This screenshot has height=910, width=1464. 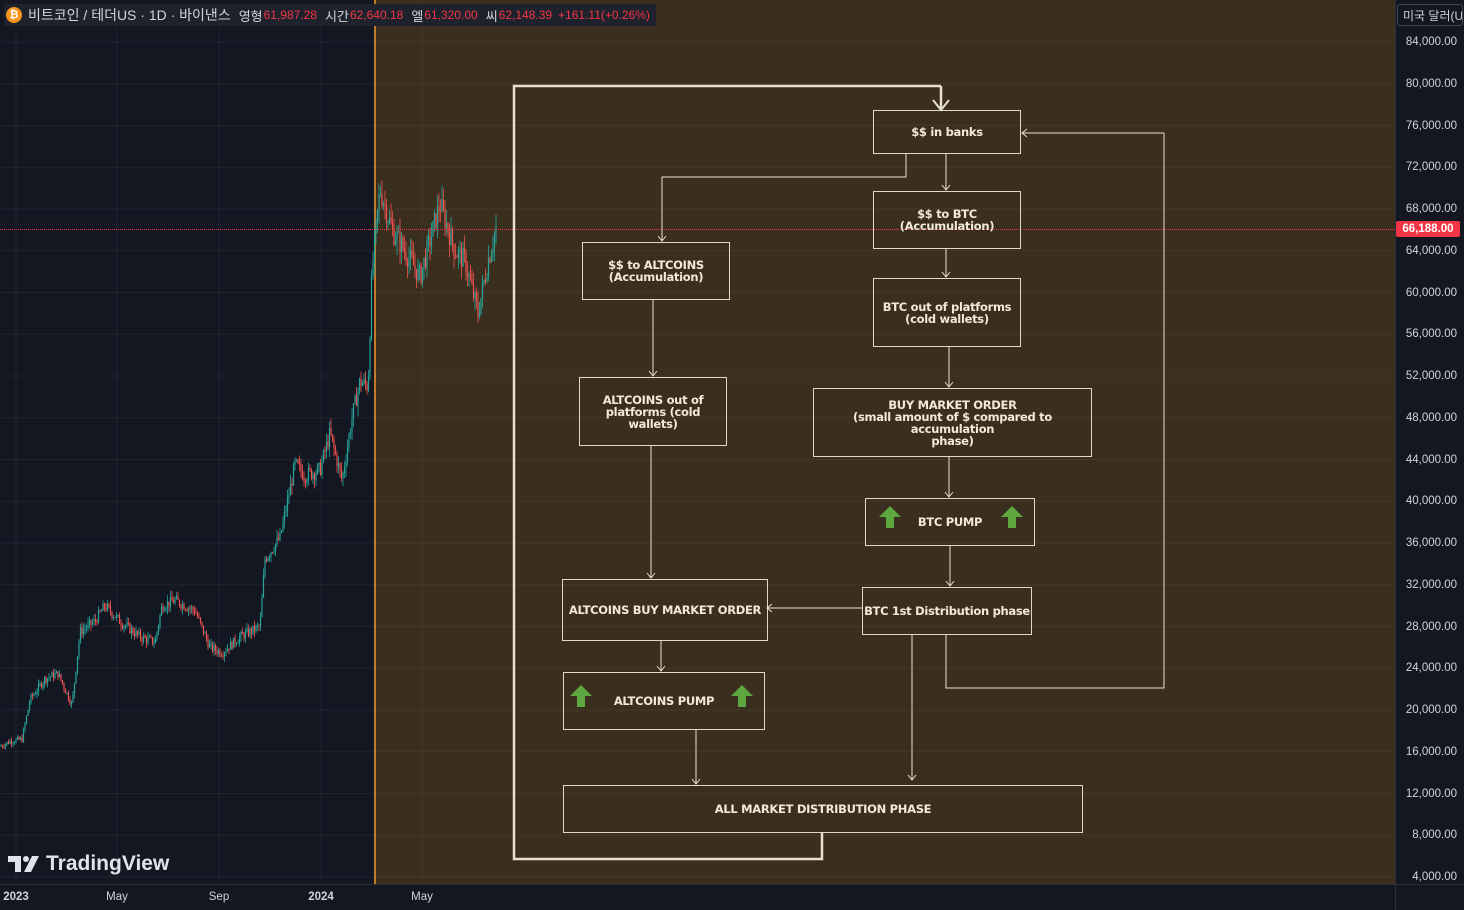 What do you see at coordinates (697, 897) in the screenshot?
I see `time-axis: 2023 May Sep 2024 May` at bounding box center [697, 897].